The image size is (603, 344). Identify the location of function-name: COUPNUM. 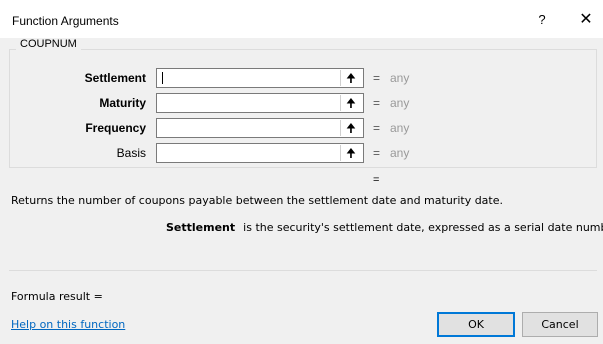
(48, 44).